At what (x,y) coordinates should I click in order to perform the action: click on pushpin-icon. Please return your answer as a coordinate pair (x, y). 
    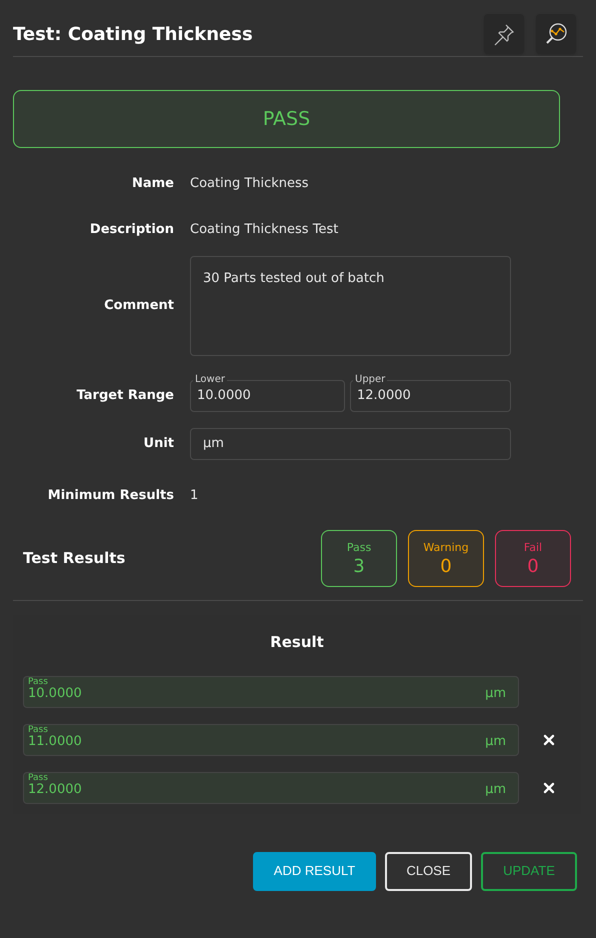
    Looking at the image, I should click on (504, 34).